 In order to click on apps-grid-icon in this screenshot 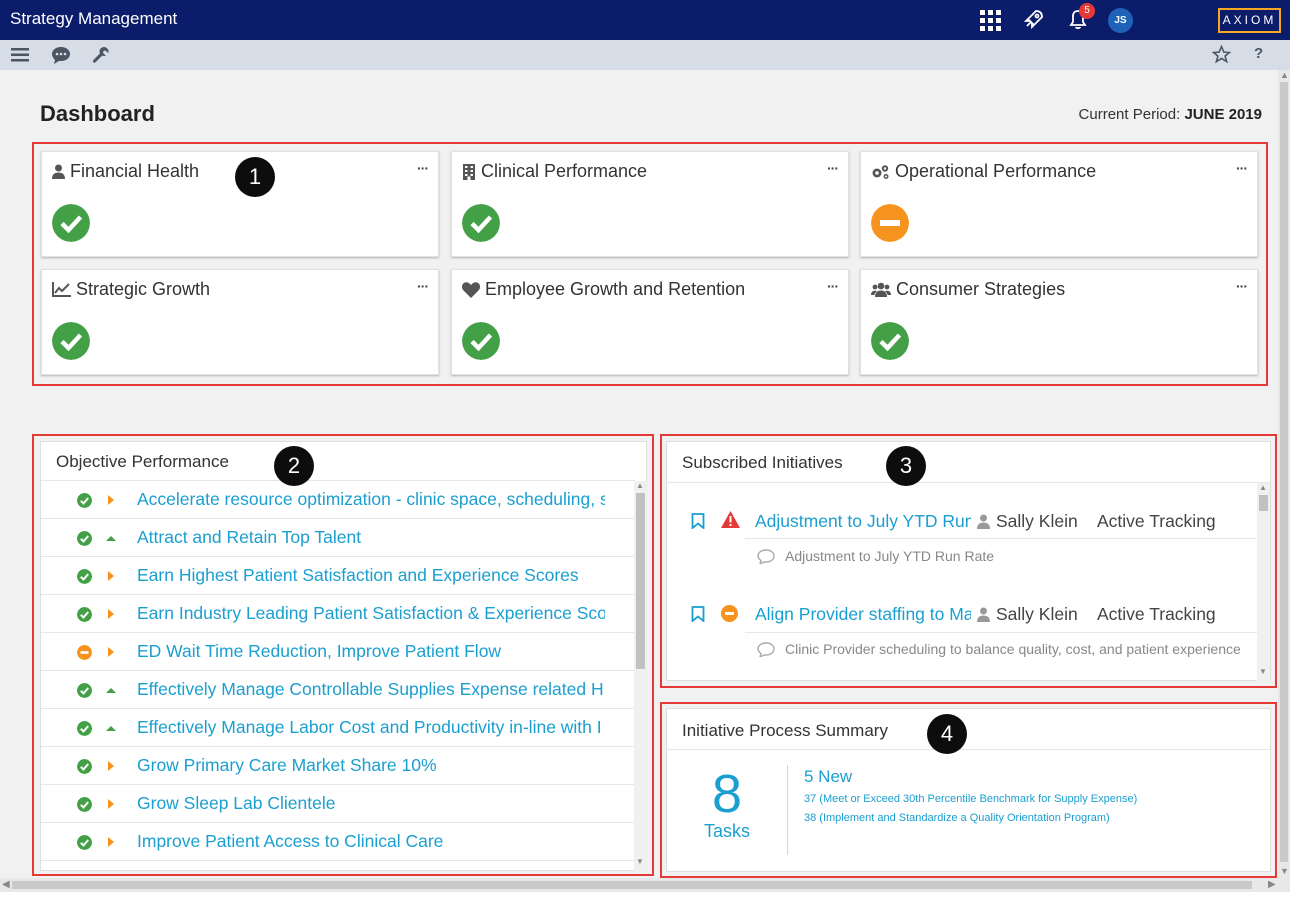, I will do `click(990, 20)`.